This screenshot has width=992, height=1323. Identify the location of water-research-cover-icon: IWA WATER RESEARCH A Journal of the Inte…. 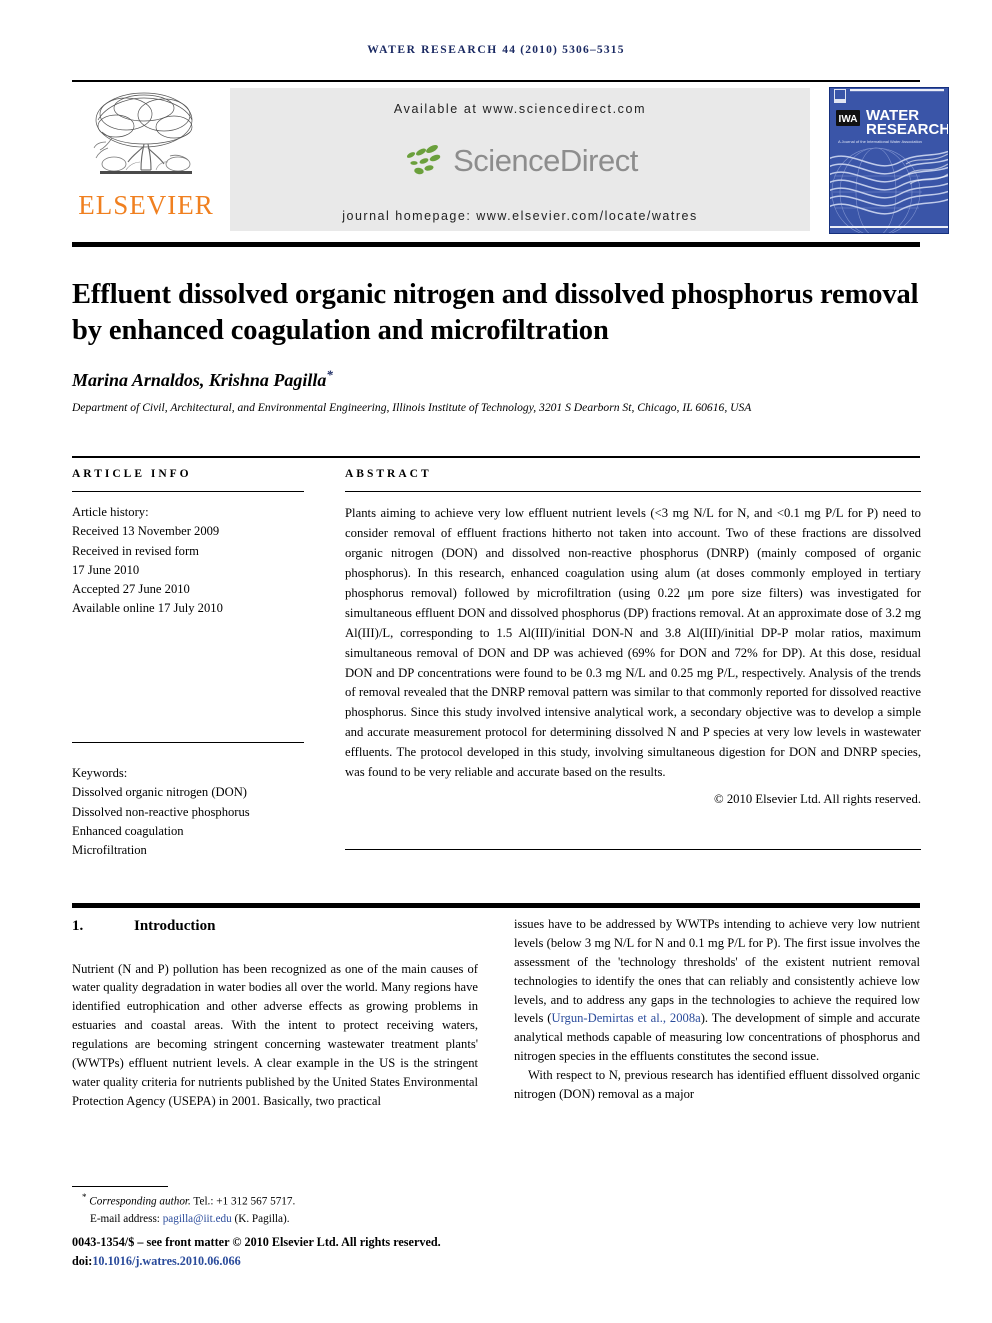
(889, 160).